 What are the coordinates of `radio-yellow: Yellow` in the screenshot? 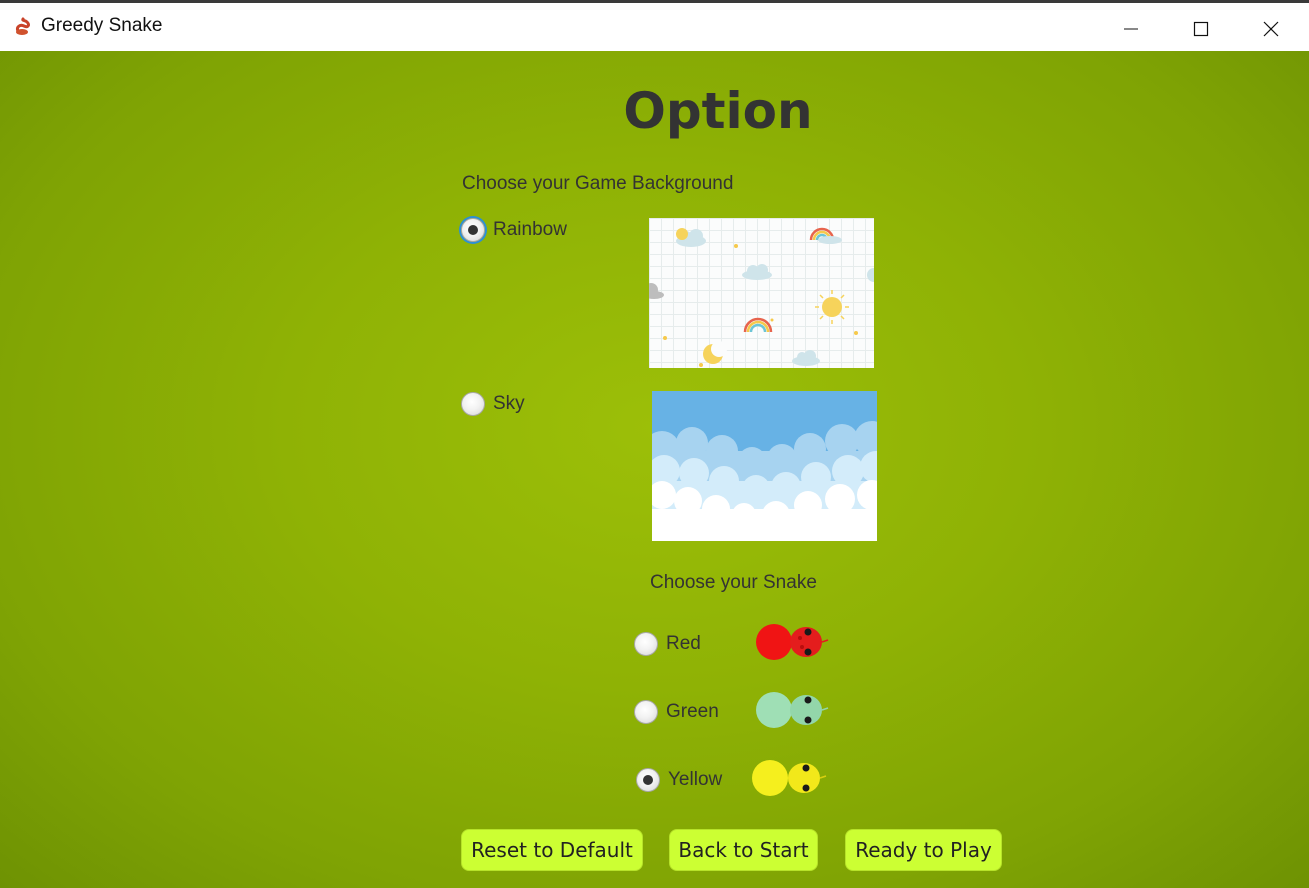 It's located at (679, 780).